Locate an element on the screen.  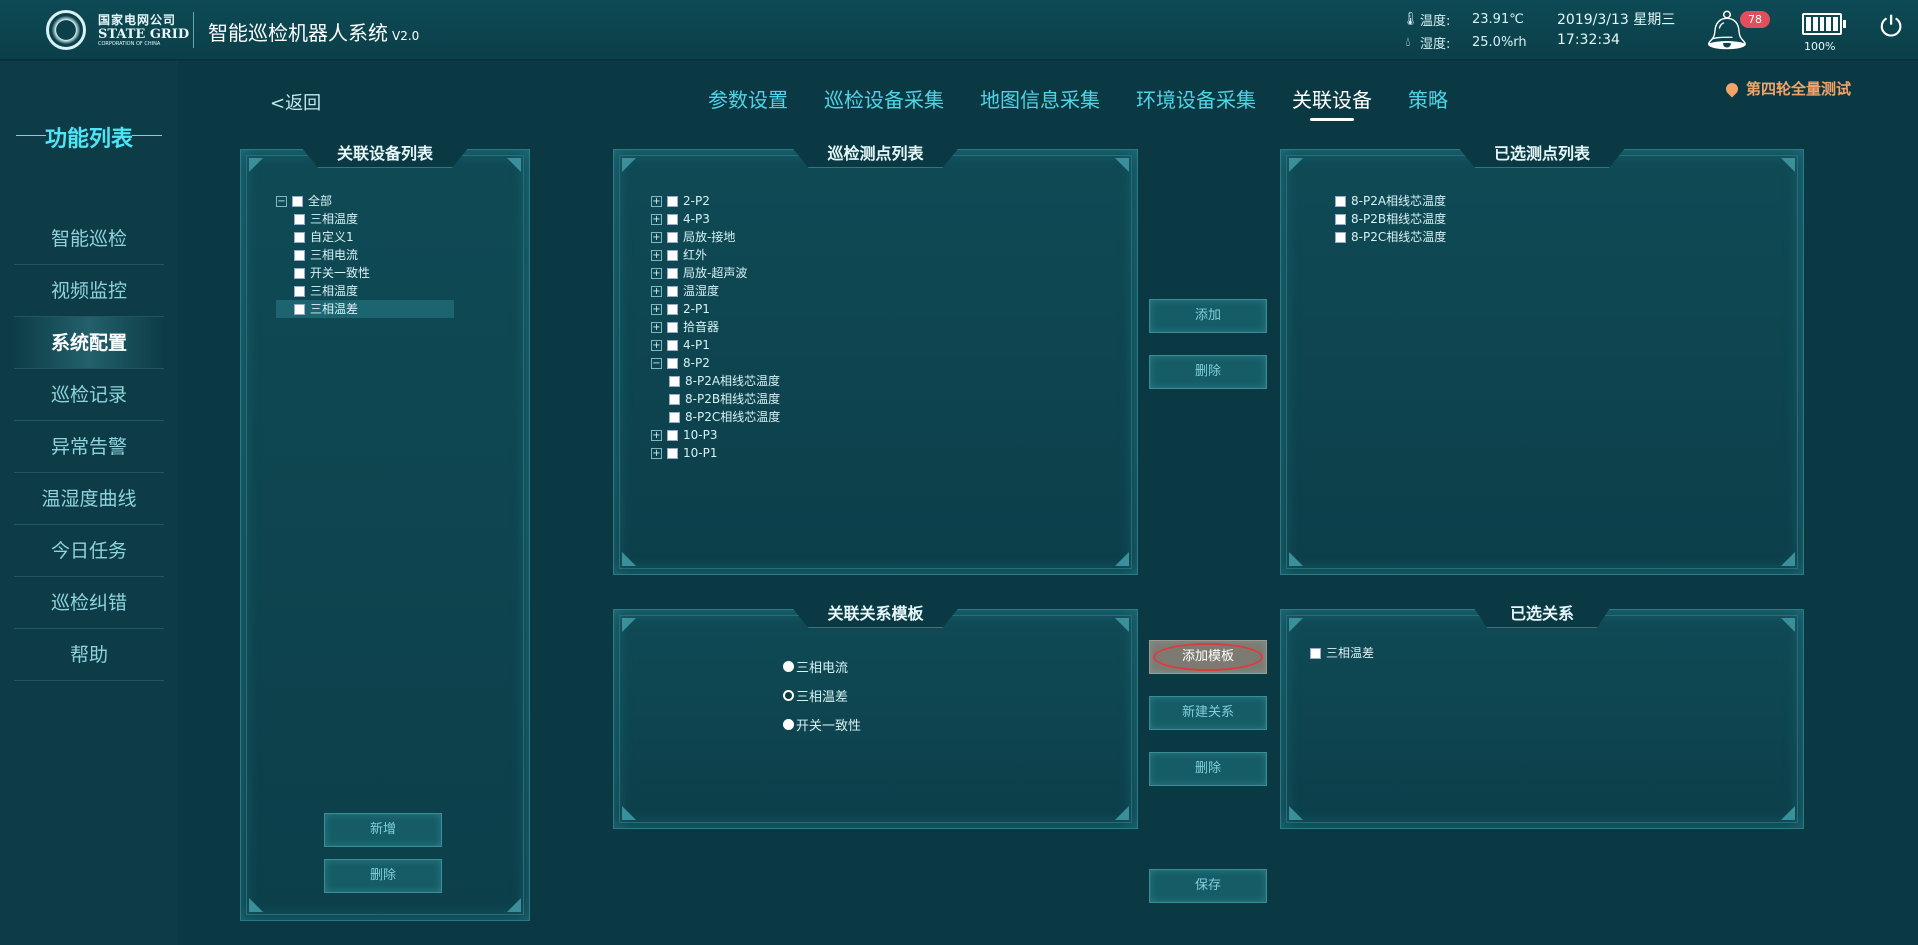
save-button: 保存 is located at coordinates (1208, 886).